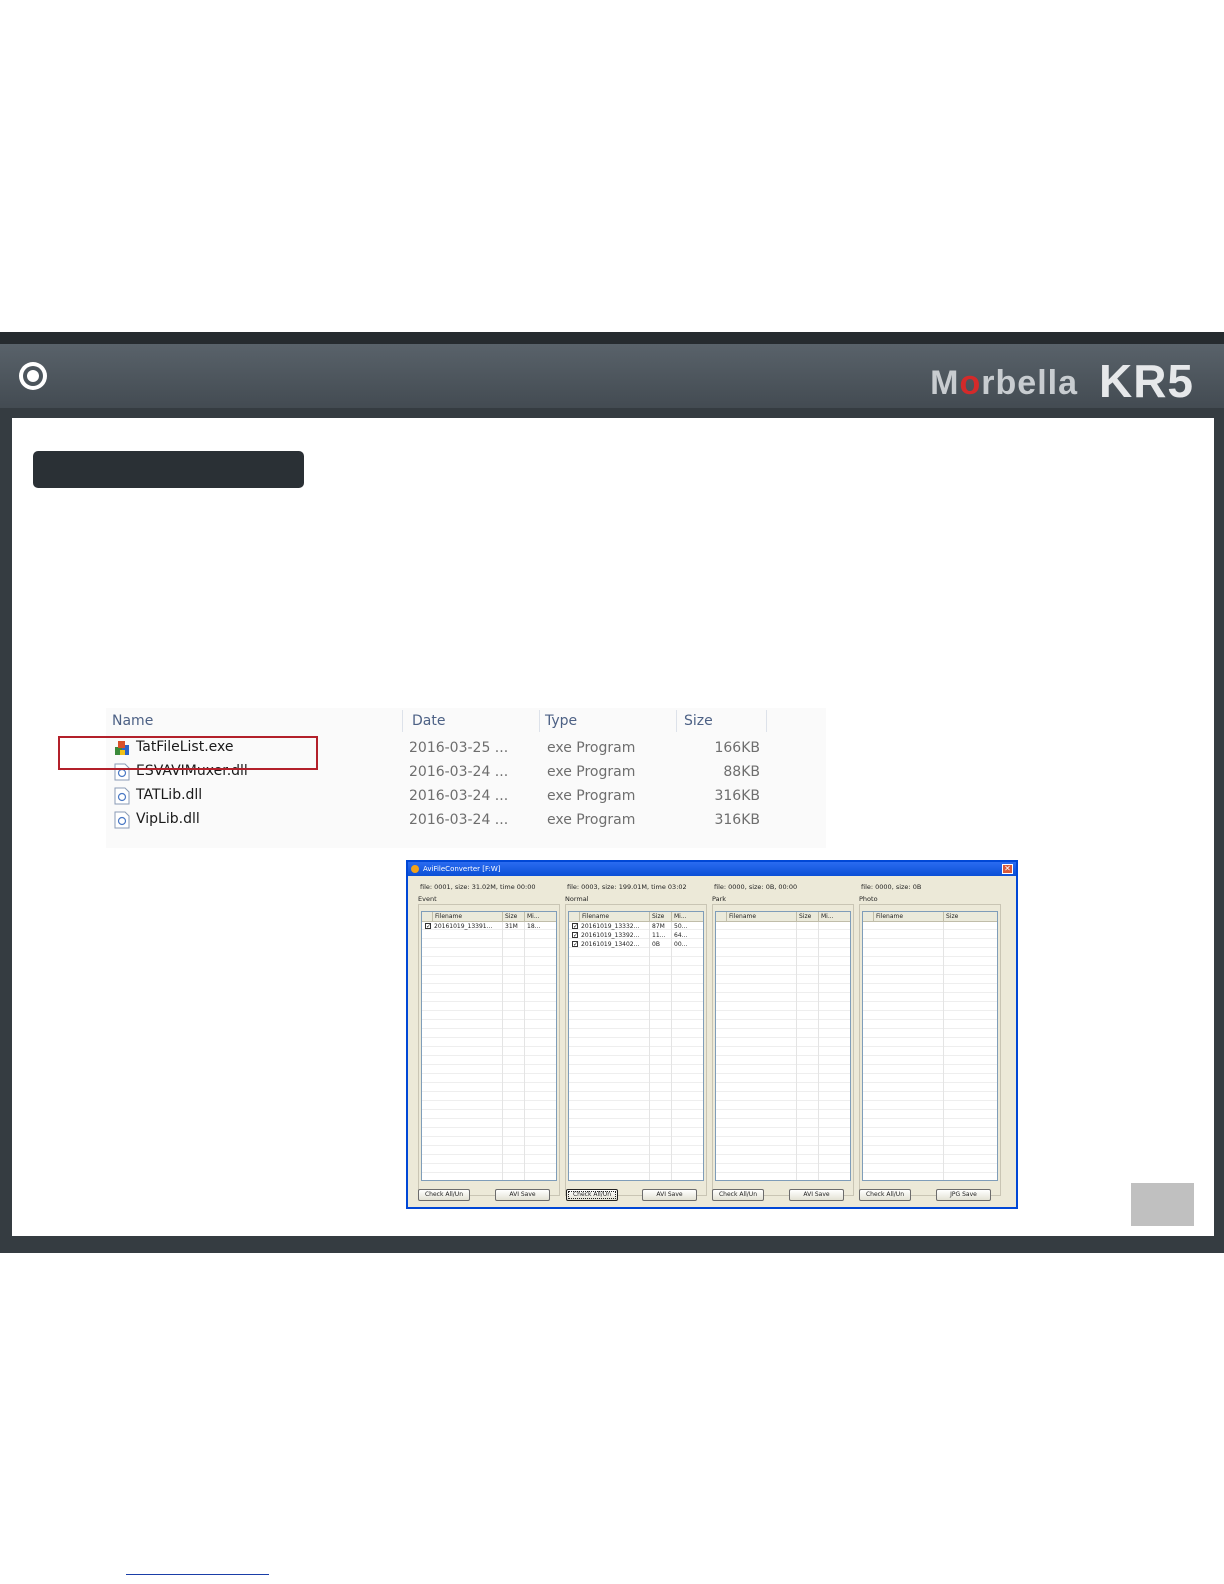 The width and height of the screenshot is (1224, 1584). I want to click on window-title-bar: AviFileConverter [F:W] ✕, so click(712, 869).